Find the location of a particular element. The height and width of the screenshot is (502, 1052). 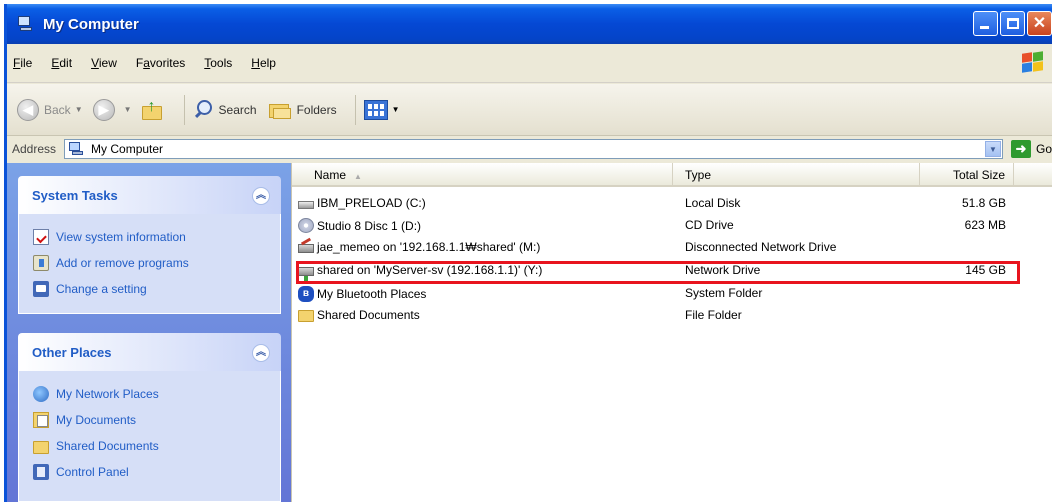

drive-size: 51.8 GB is located at coordinates (983, 203).